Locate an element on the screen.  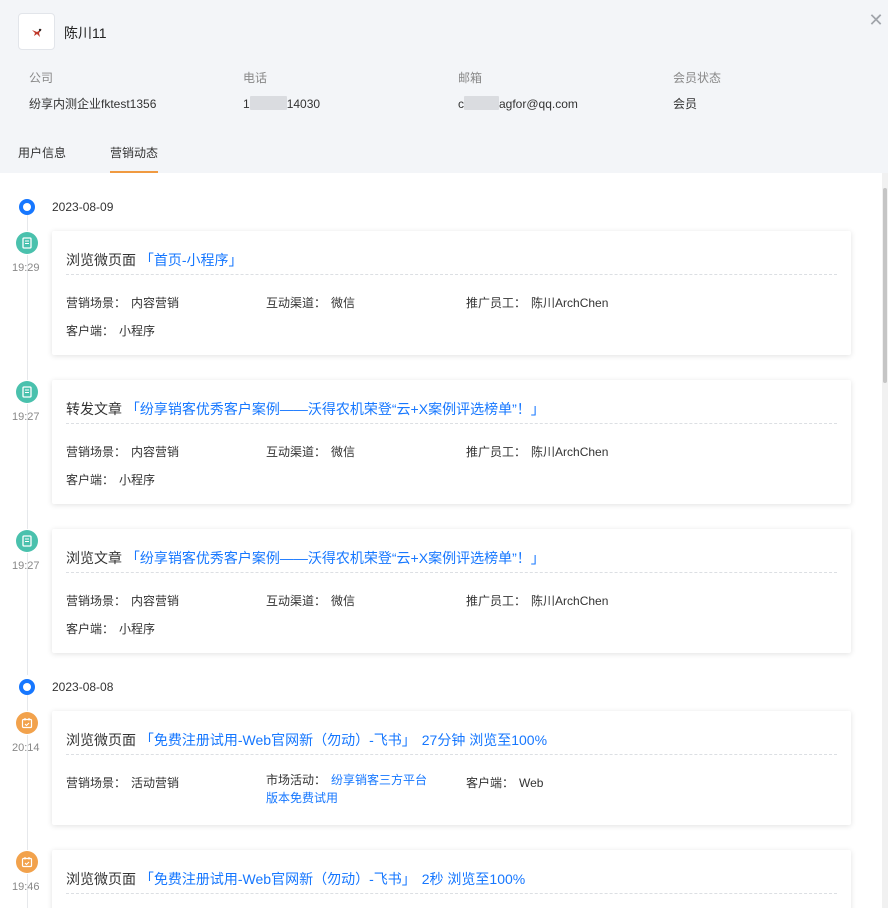
email-value: c agfor@qq.com is located at coordinates (518, 104).